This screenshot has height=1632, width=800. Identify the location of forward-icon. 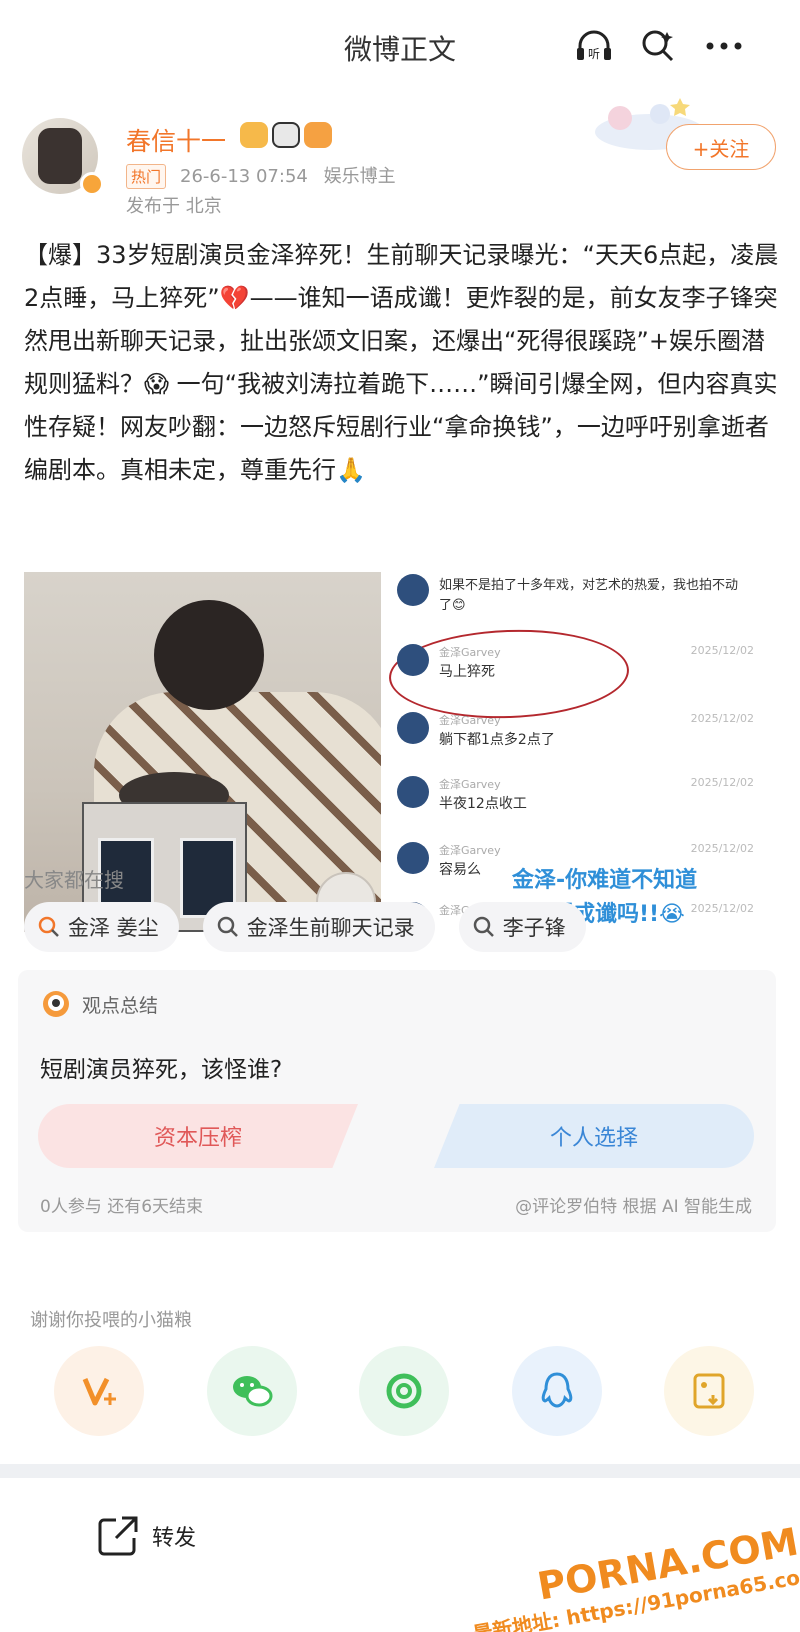
(118, 1536).